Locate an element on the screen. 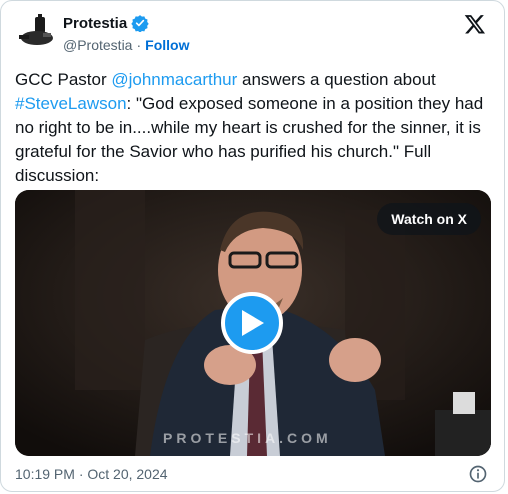  avatar is located at coordinates (35, 31).